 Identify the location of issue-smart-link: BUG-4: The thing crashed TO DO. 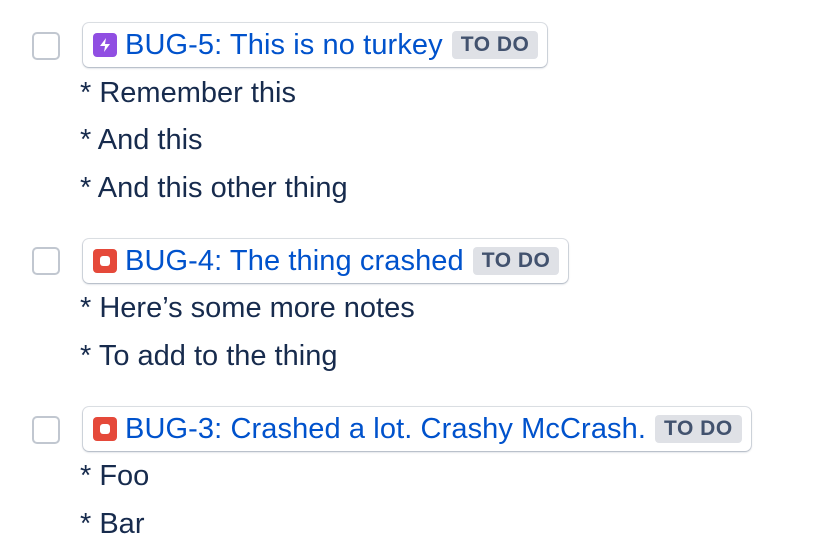
(326, 261).